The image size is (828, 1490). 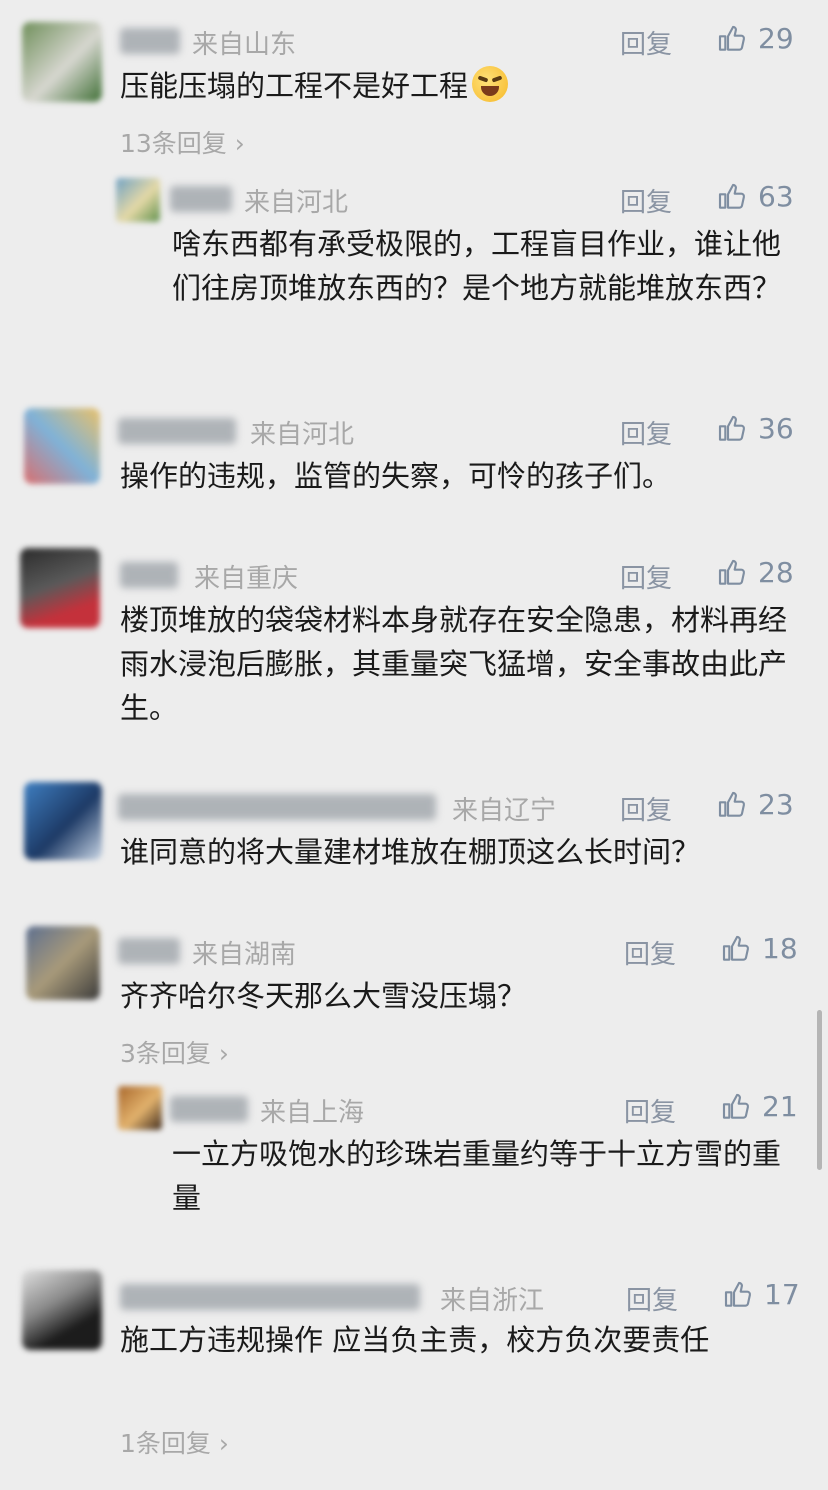 I want to click on comment-text: 操作的违规，监管的失察，可怜的孩子们。, so click(x=396, y=476).